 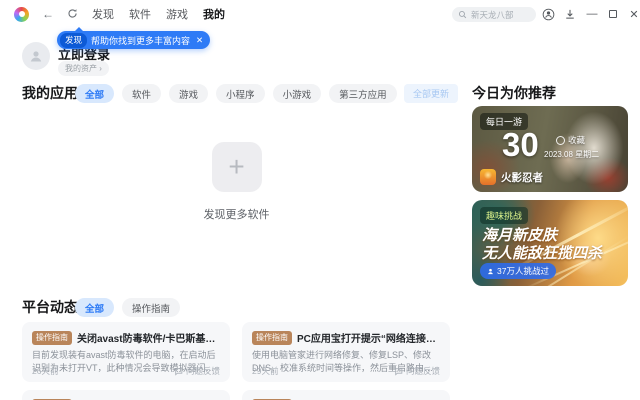 What do you see at coordinates (126, 395) in the screenshot?
I see `feed-card-3: 操作指南 pc应用宝网络异常修改DNS教程` at bounding box center [126, 395].